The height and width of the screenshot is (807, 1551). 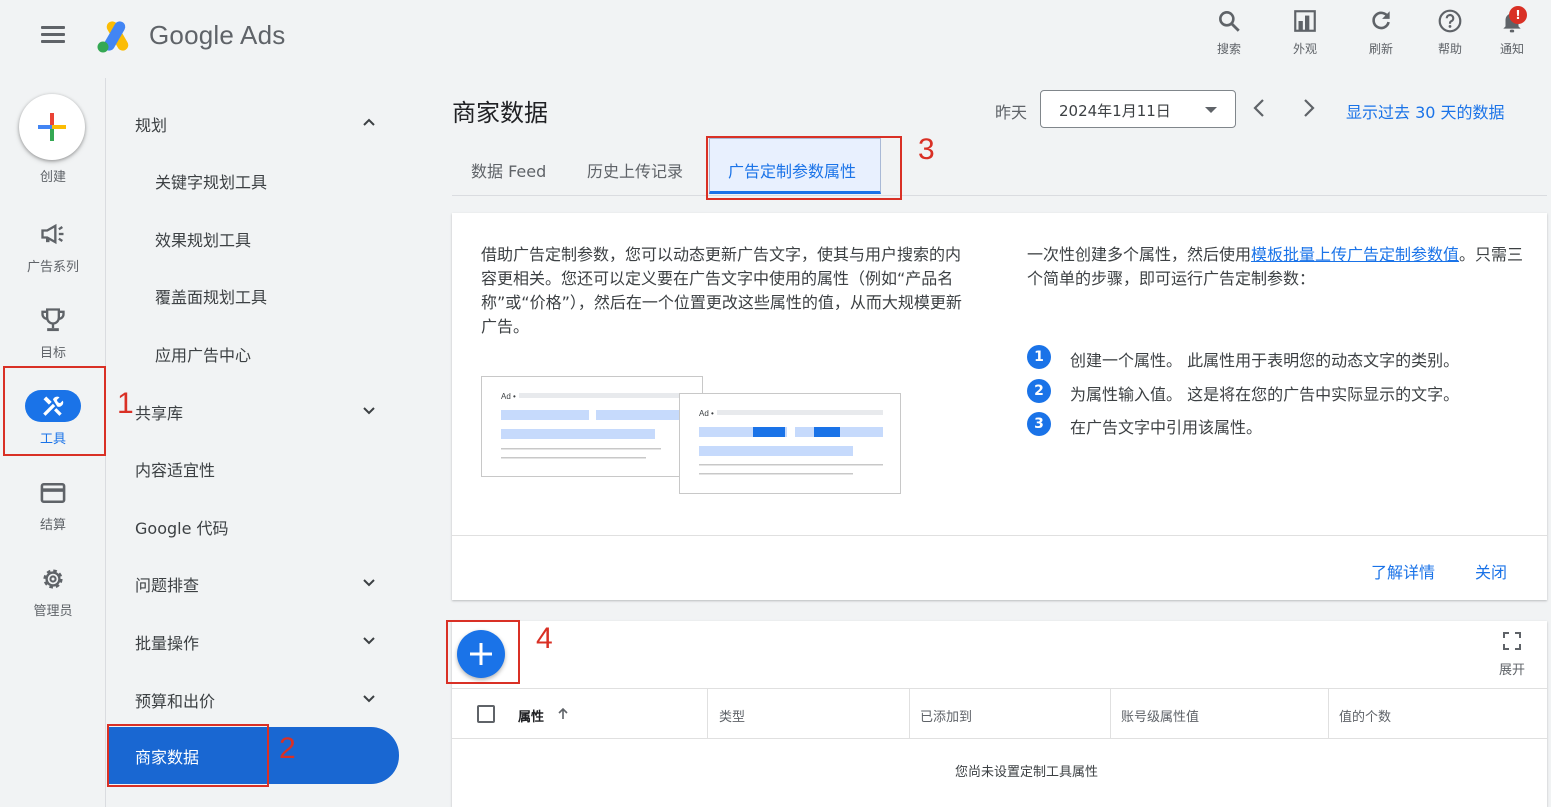 What do you see at coordinates (1381, 20) in the screenshot?
I see `refresh-icon` at bounding box center [1381, 20].